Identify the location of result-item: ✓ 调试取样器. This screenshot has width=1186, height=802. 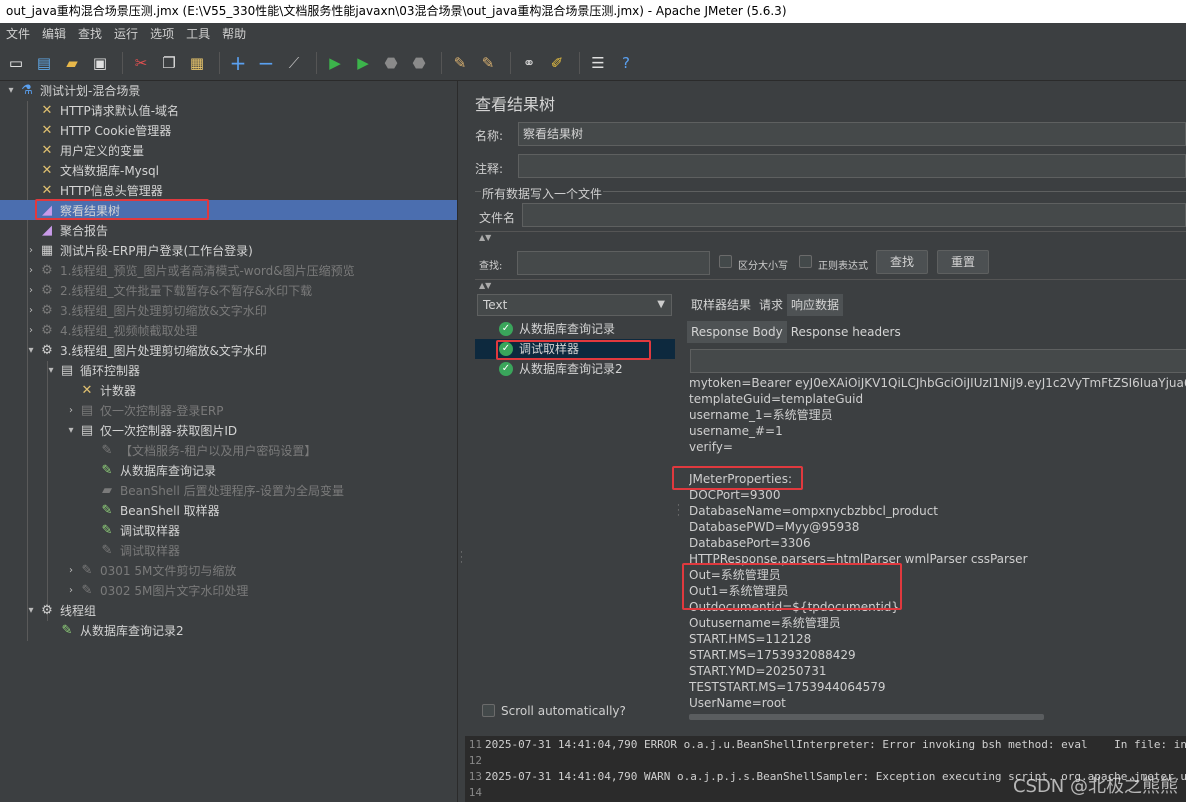
(539, 349).